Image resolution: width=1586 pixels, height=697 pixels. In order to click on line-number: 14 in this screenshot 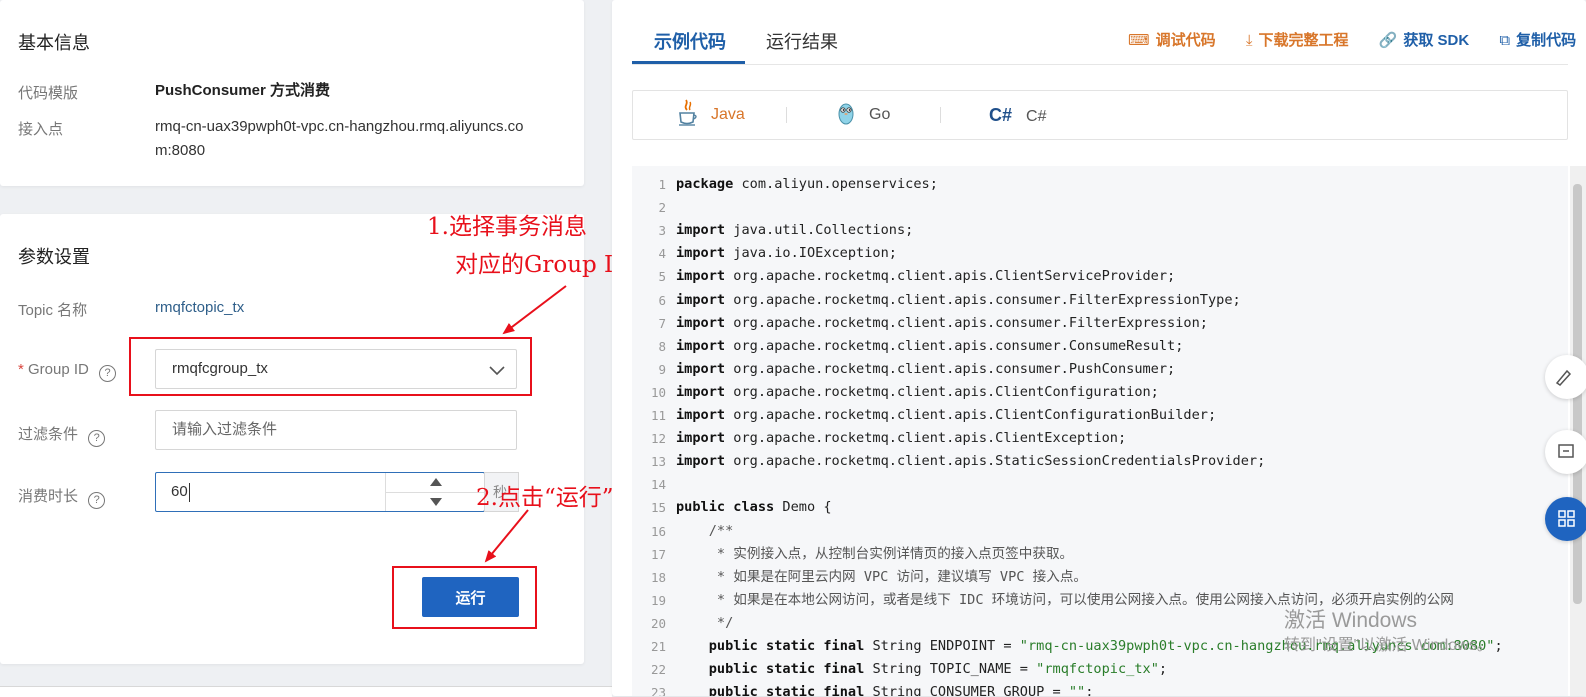, I will do `click(658, 485)`.